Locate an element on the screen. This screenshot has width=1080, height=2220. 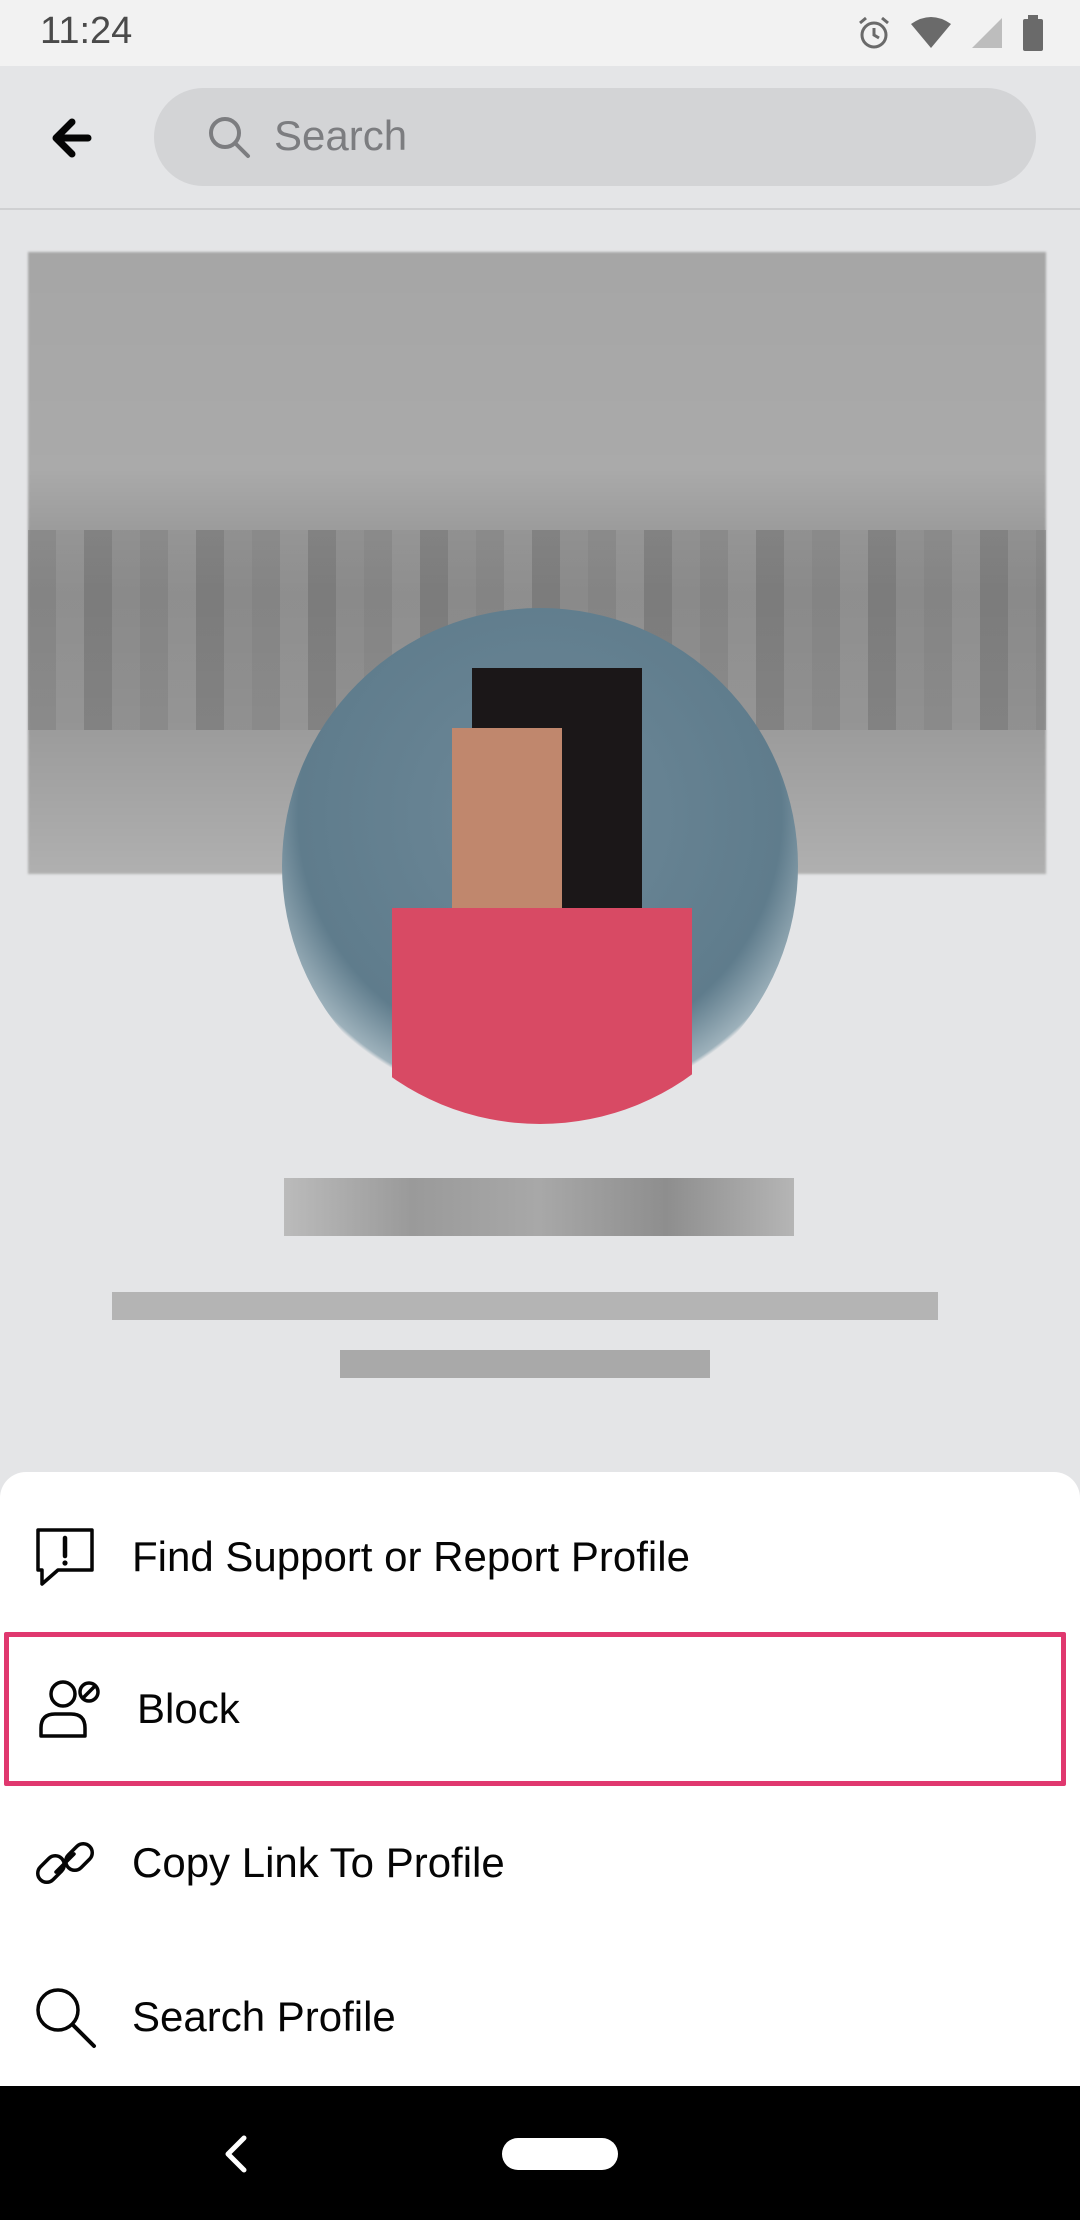
wifi-icon is located at coordinates (931, 32).